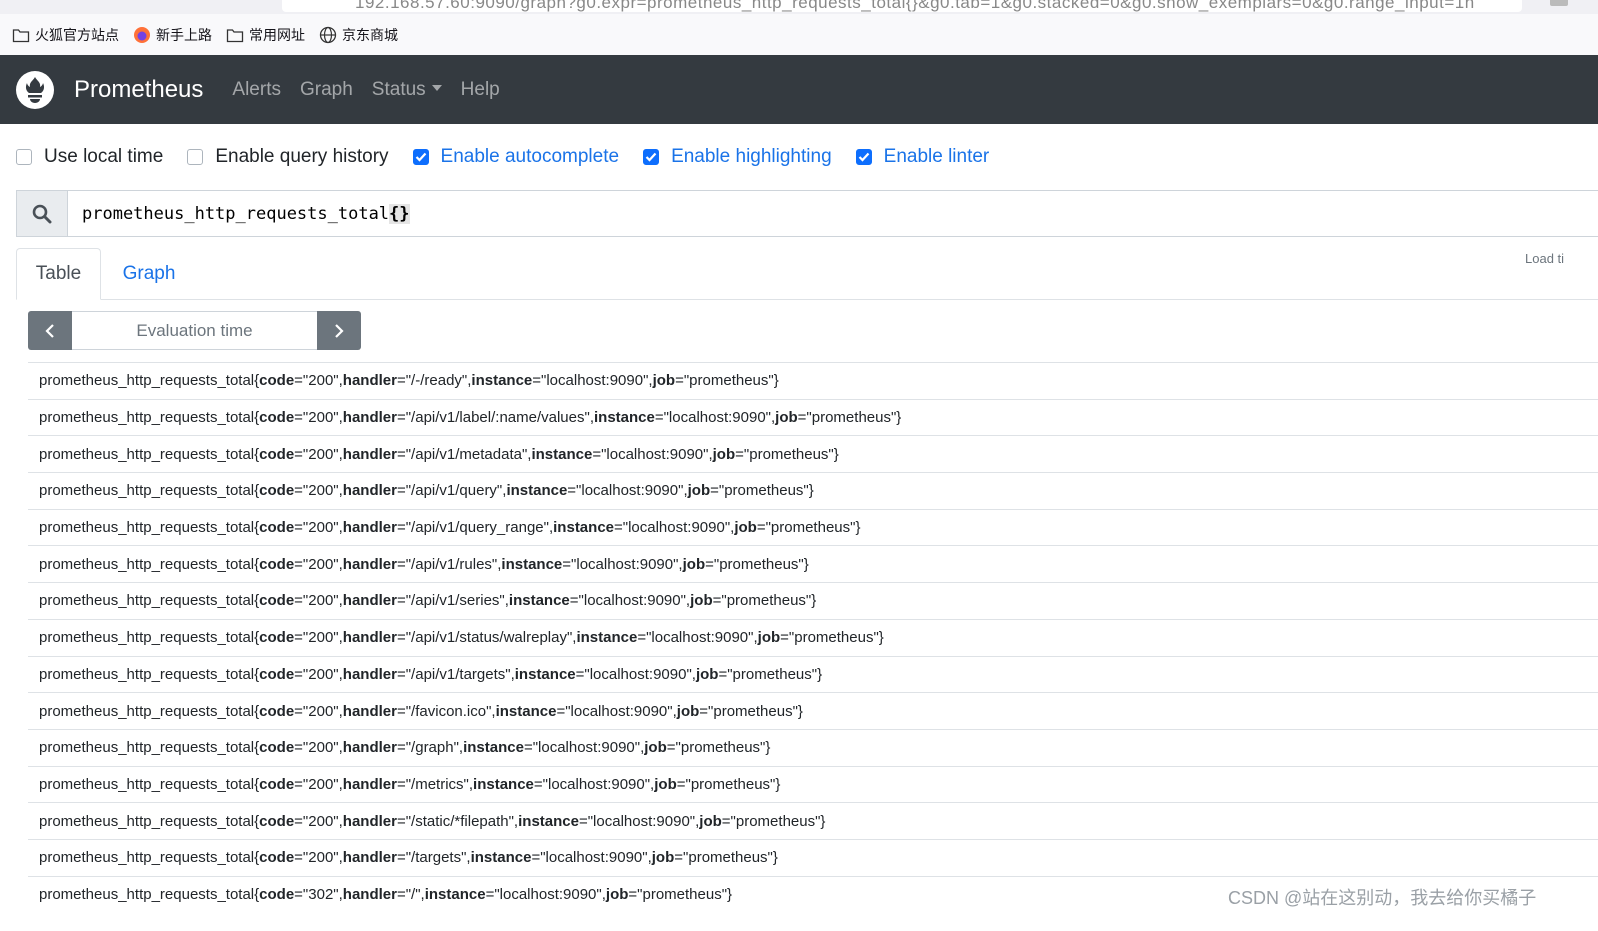 Image resolution: width=1598 pixels, height=931 pixels. I want to click on label-text: ="/metrics",, so click(435, 784).